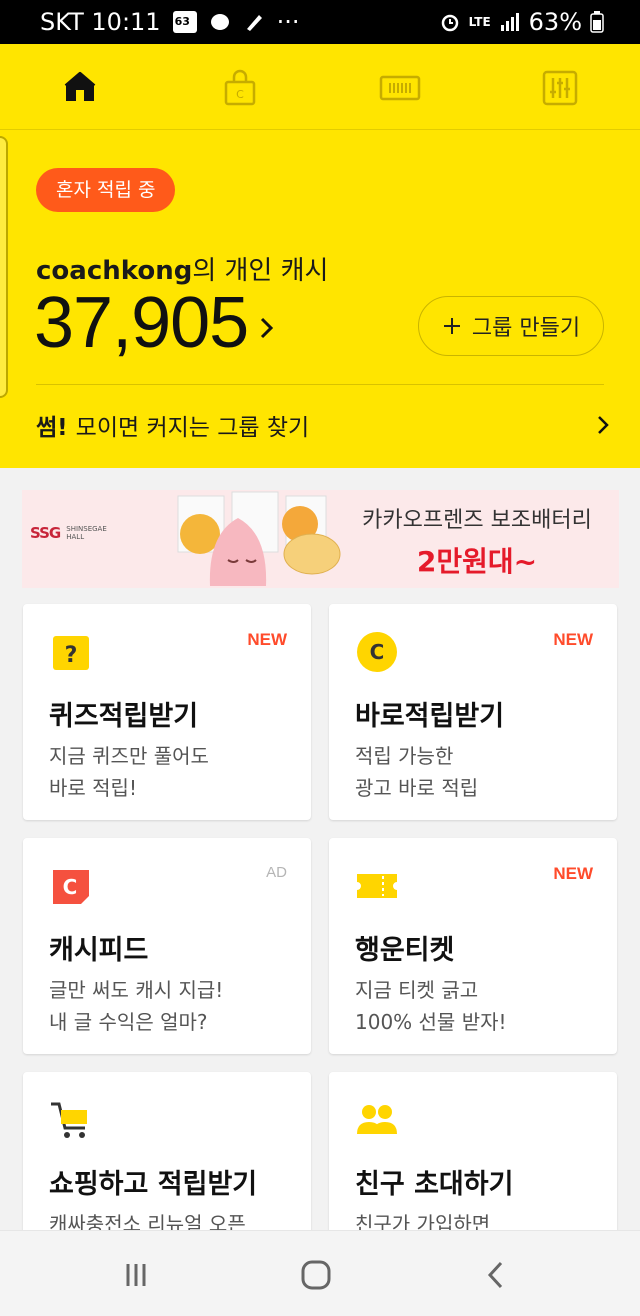 The height and width of the screenshot is (1316, 640). Describe the element at coordinates (4, 267) in the screenshot. I see `side-drawer-handle` at that location.